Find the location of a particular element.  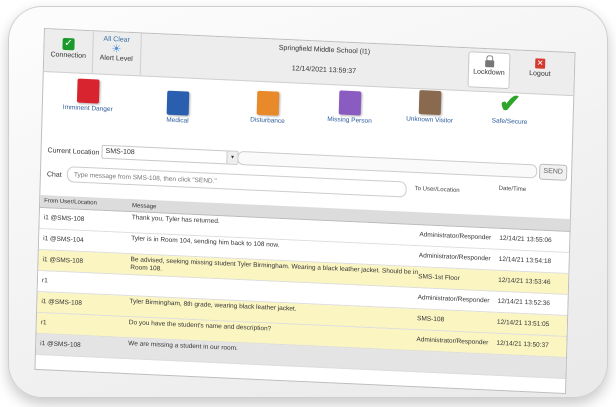

alert-medical: Medical is located at coordinates (177, 108).